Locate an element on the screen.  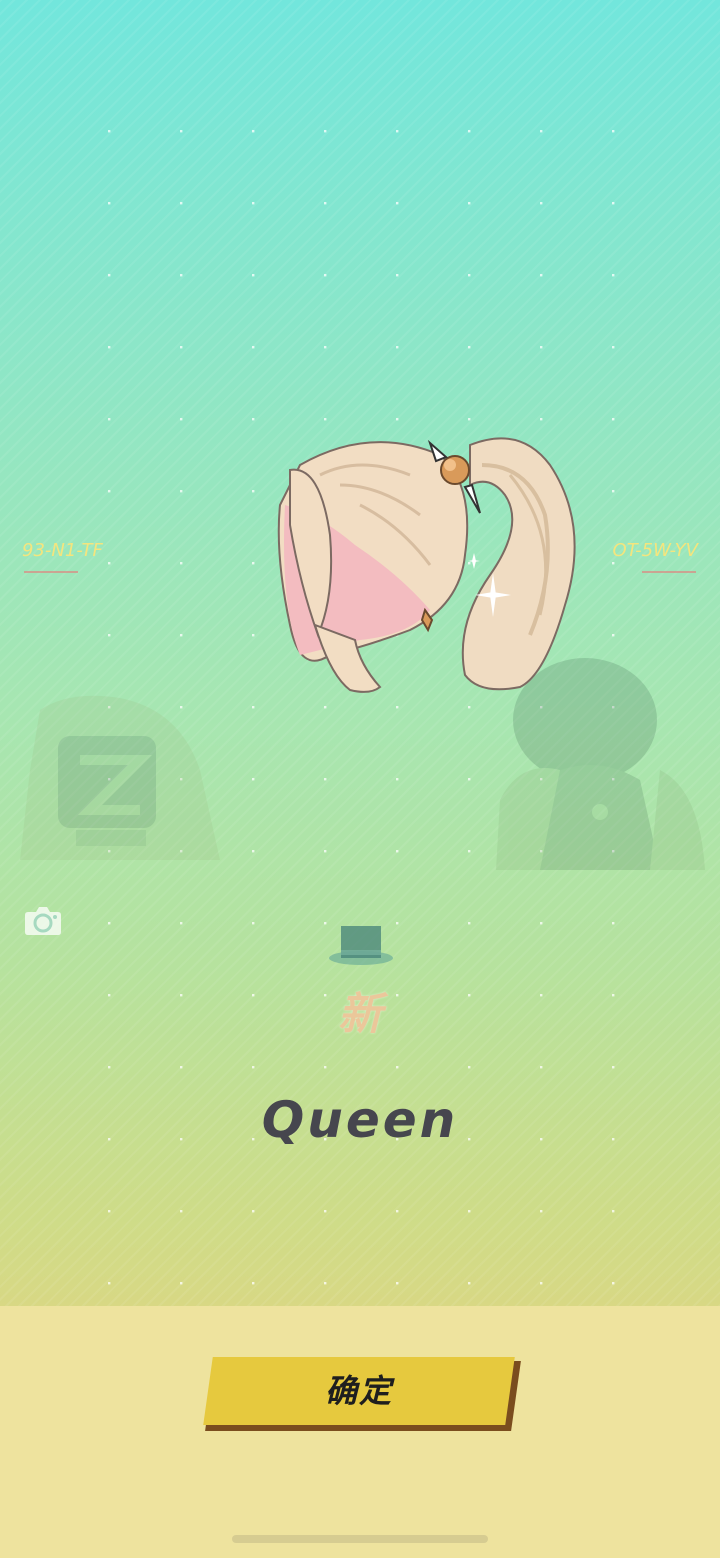
hat-category-icon is located at coordinates (361, 945).